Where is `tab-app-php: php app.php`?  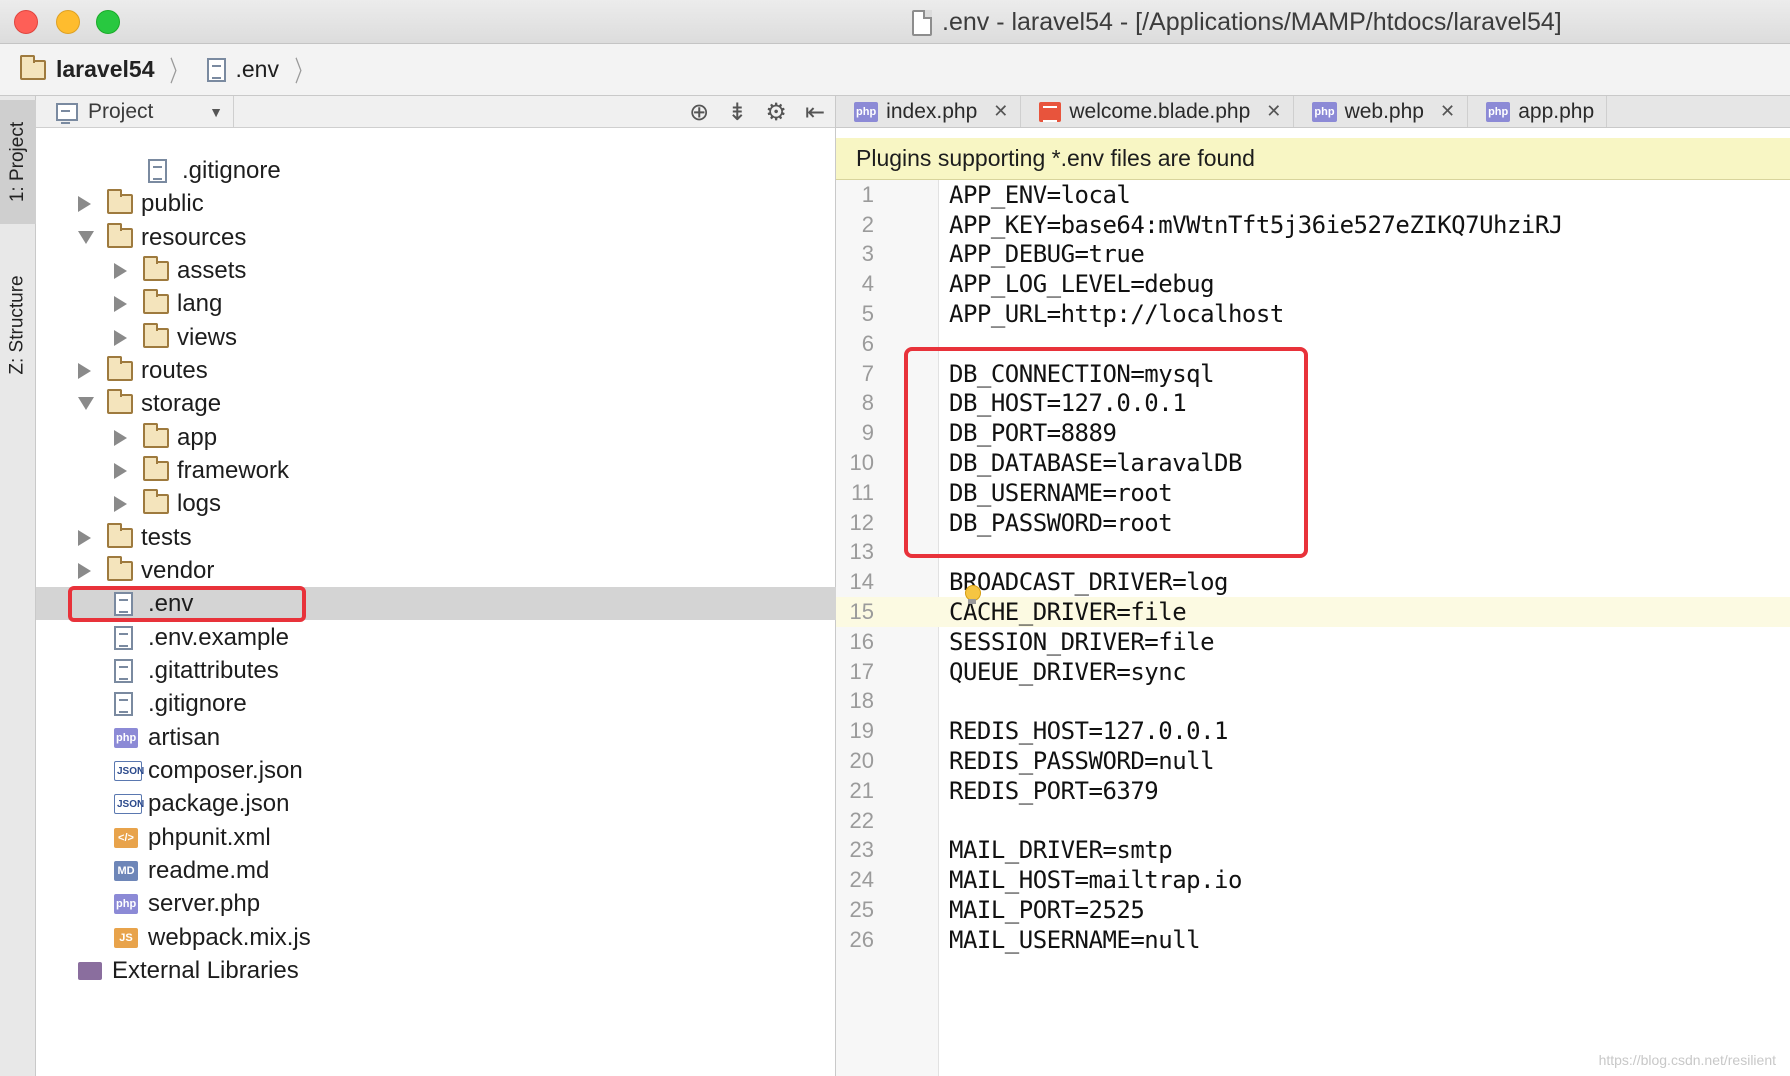
tab-app-php: php app.php is located at coordinates (1538, 111).